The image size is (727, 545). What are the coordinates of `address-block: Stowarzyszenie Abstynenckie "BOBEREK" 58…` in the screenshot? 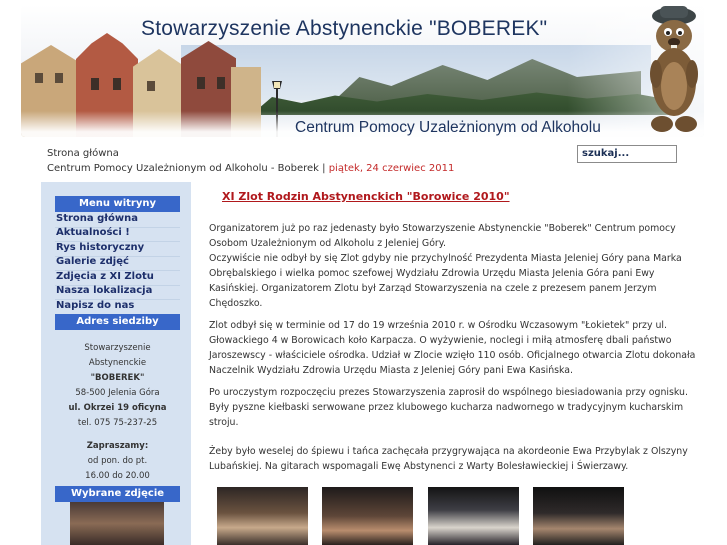 It's located at (117, 412).